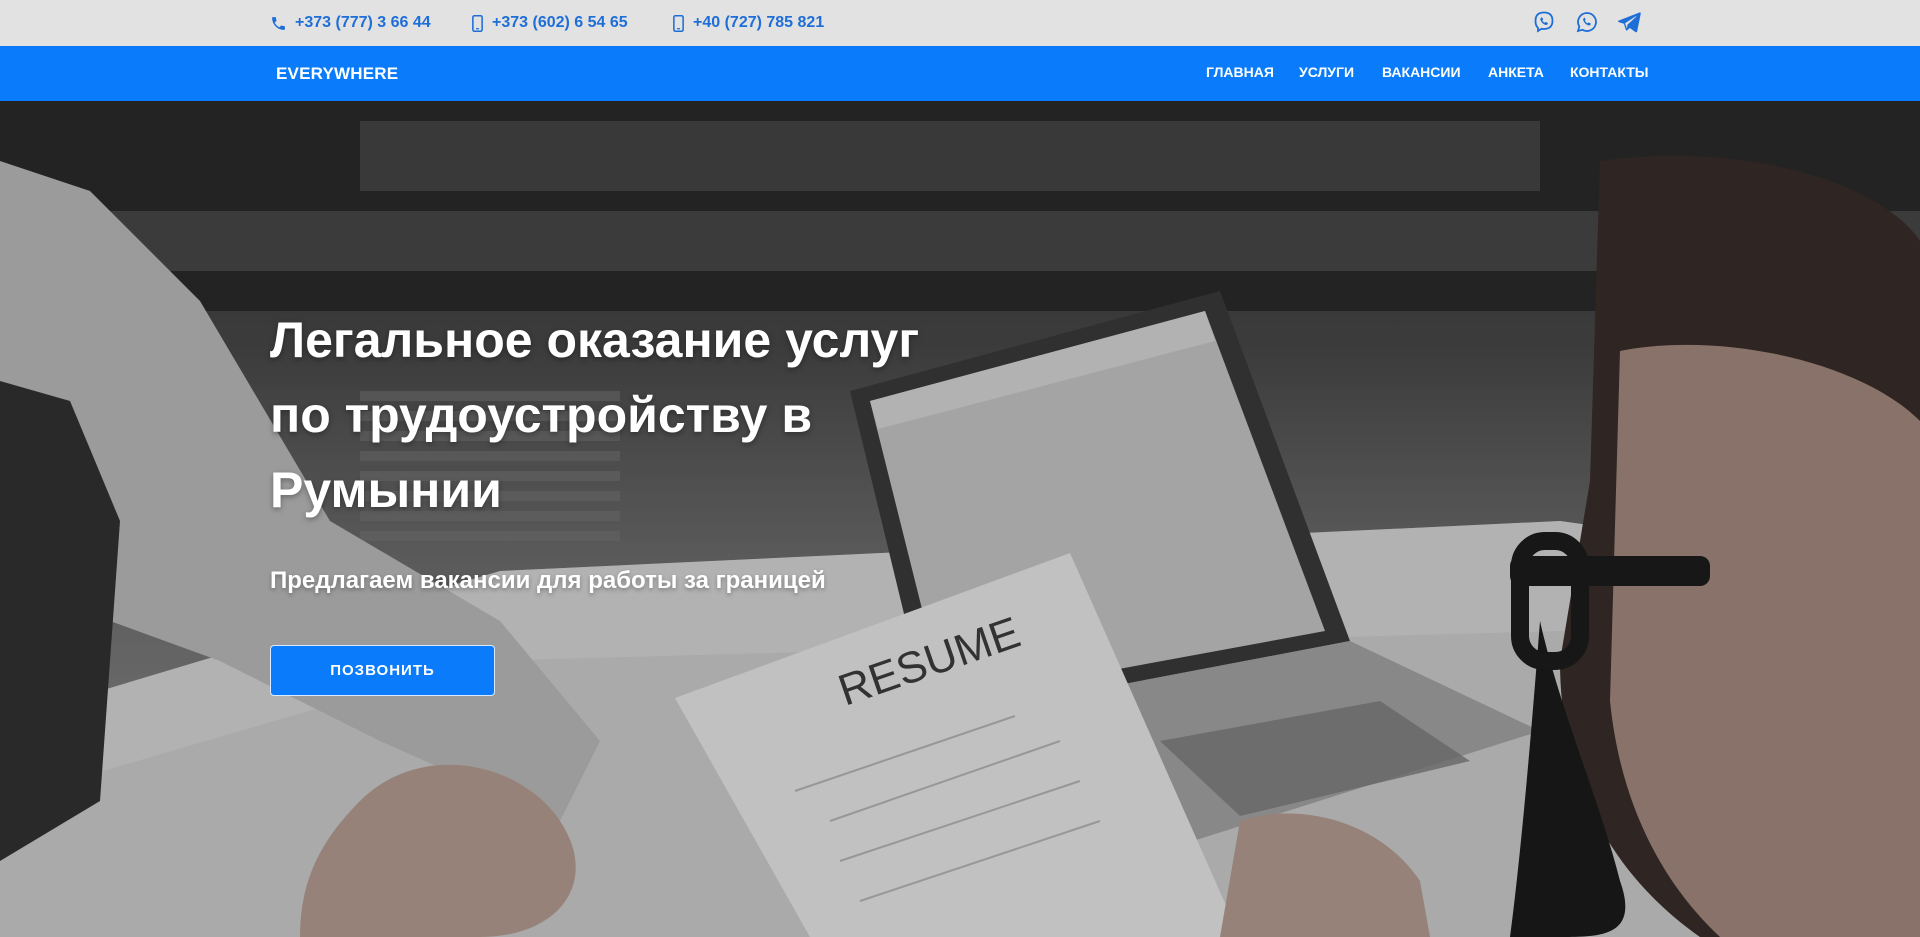 The width and height of the screenshot is (1920, 937). Describe the element at coordinates (337, 73) in the screenshot. I see `brand-logo: EVERYWHERE` at that location.